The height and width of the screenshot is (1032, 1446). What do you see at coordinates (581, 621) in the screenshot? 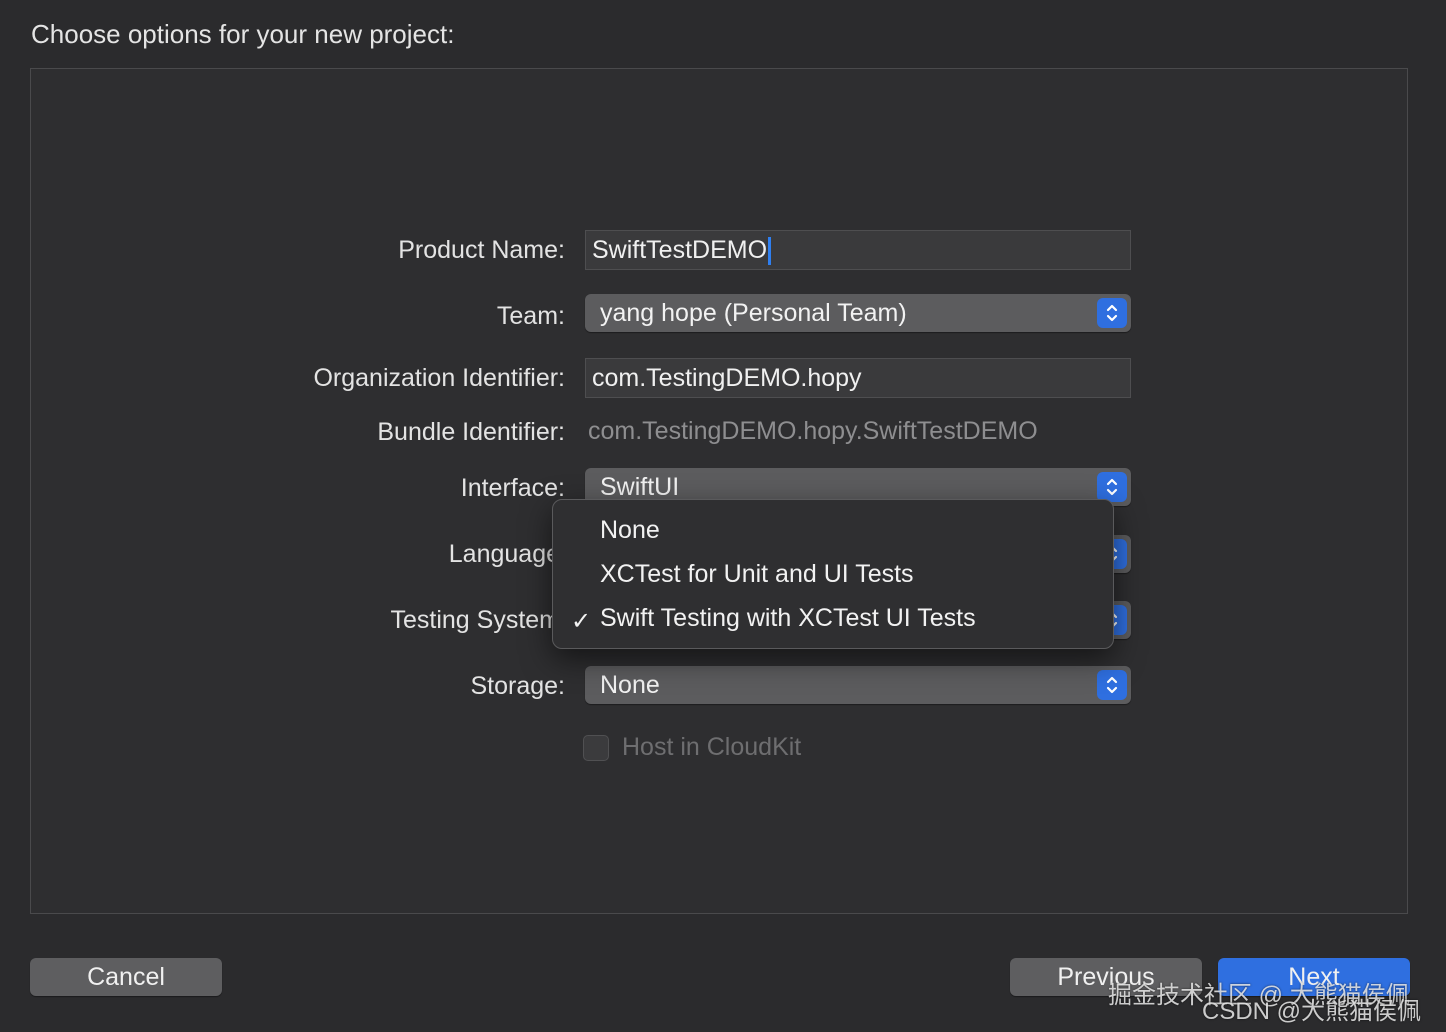
I see `checkmark-icon: ✓` at bounding box center [581, 621].